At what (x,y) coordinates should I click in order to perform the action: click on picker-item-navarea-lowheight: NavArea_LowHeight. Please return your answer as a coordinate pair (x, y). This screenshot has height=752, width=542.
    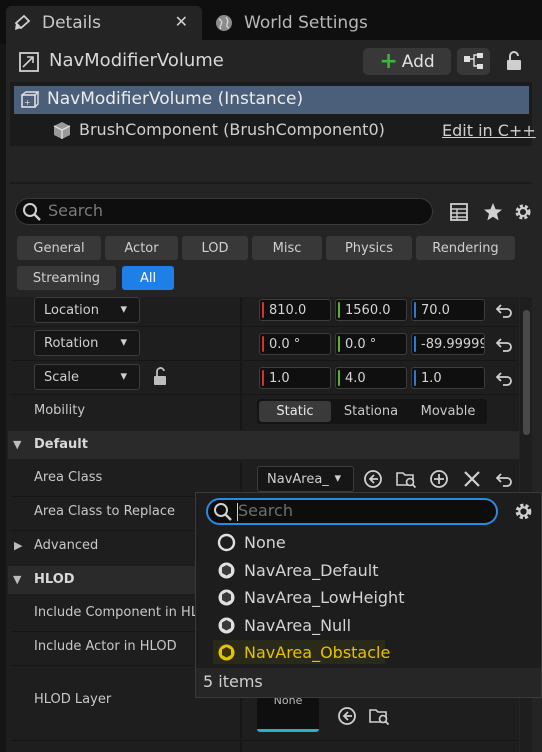
    Looking at the image, I should click on (324, 597).